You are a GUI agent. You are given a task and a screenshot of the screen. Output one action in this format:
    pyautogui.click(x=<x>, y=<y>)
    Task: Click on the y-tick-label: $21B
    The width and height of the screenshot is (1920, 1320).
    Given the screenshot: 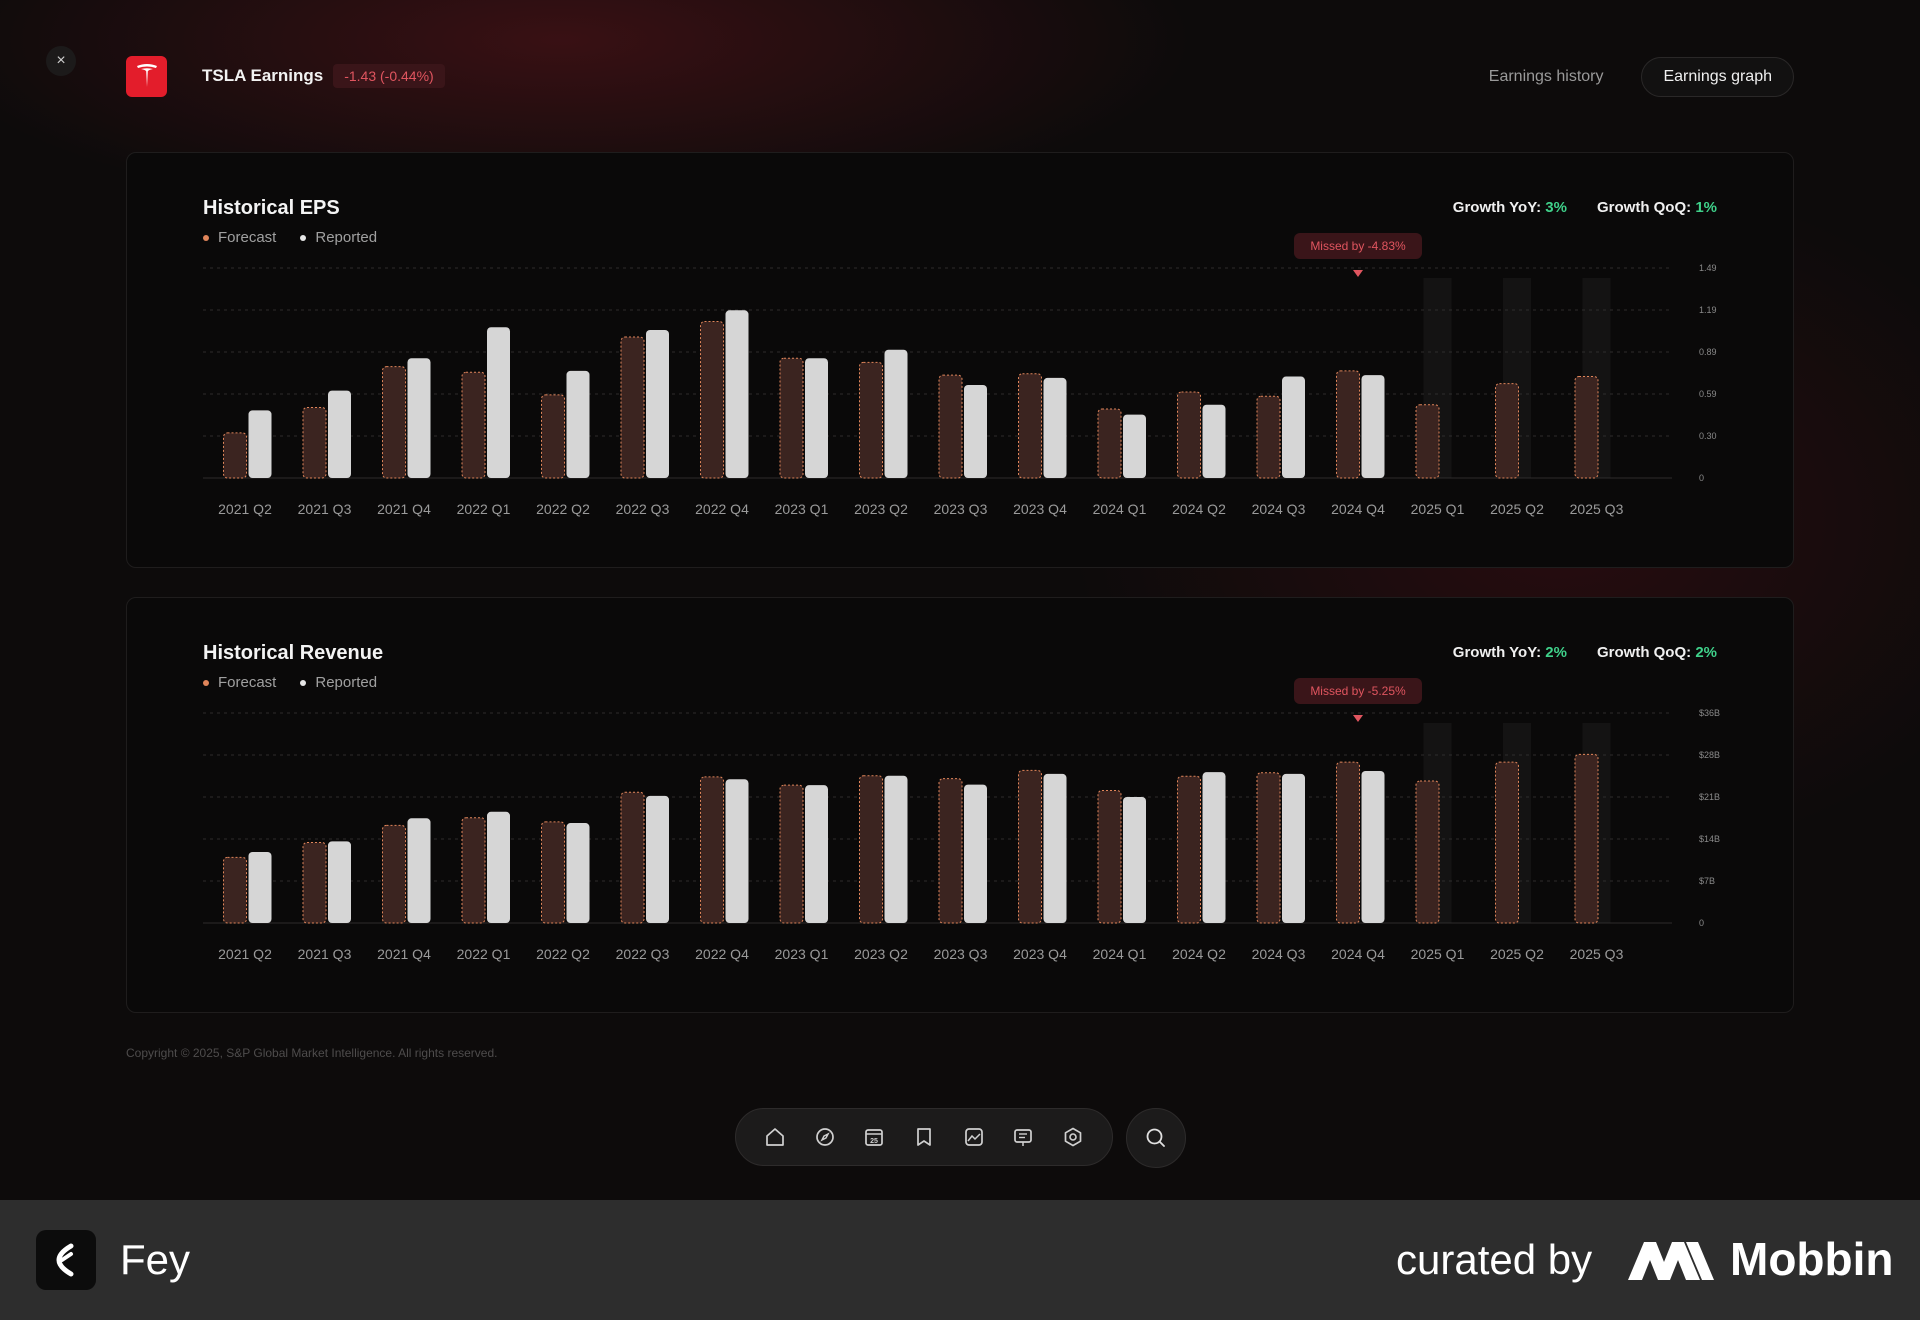 What is the action you would take?
    pyautogui.click(x=1709, y=797)
    